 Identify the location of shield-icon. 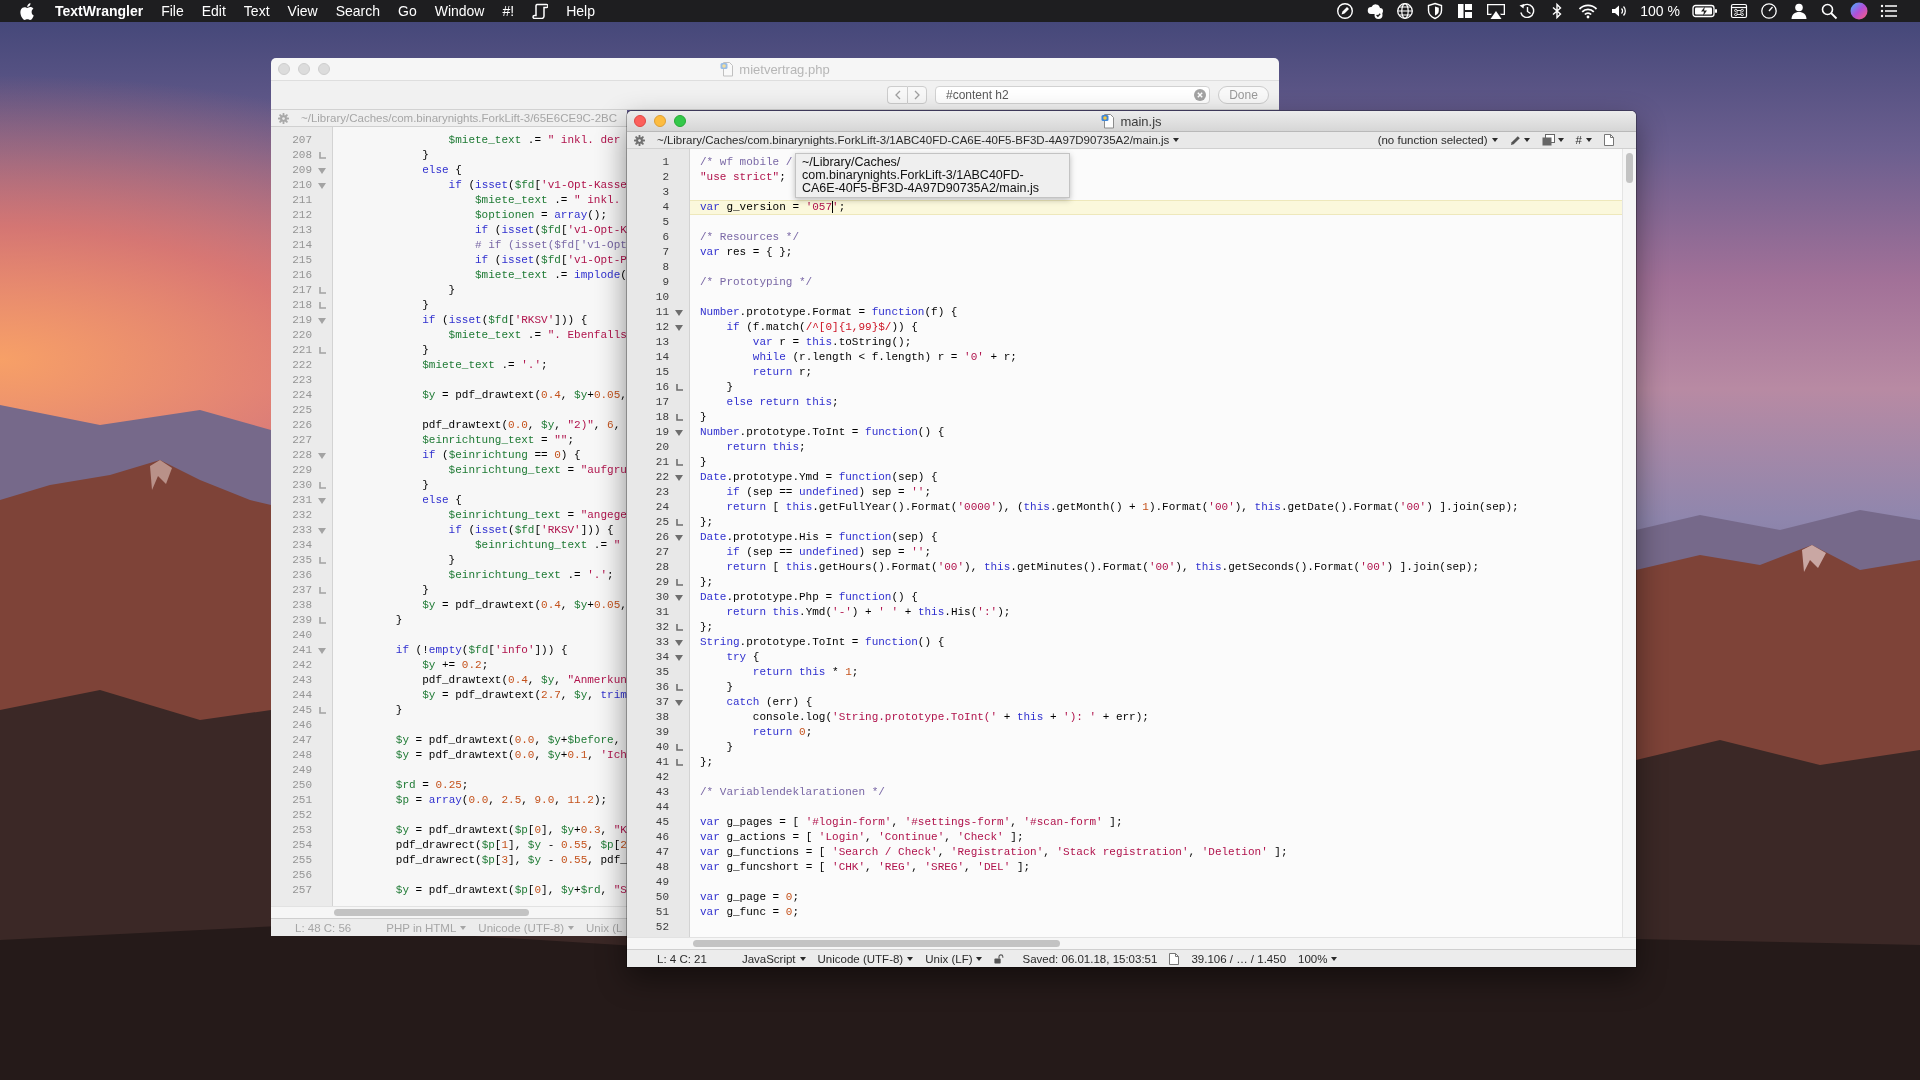
(1435, 11).